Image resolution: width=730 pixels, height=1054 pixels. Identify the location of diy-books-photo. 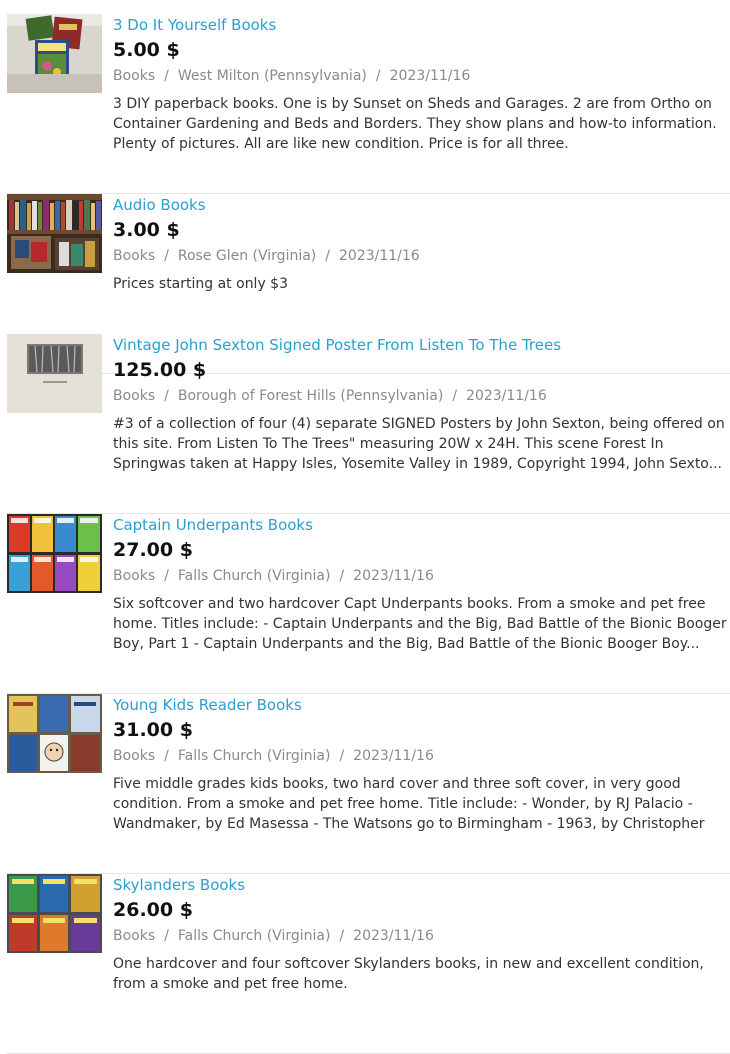
(54, 53).